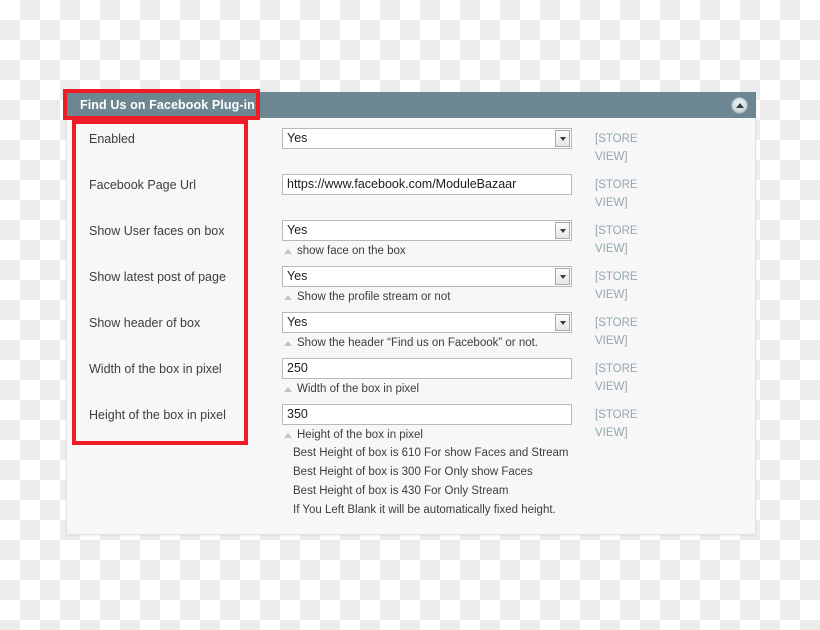 Image resolution: width=820 pixels, height=630 pixels. I want to click on field-column: Yes, so click(429, 138).